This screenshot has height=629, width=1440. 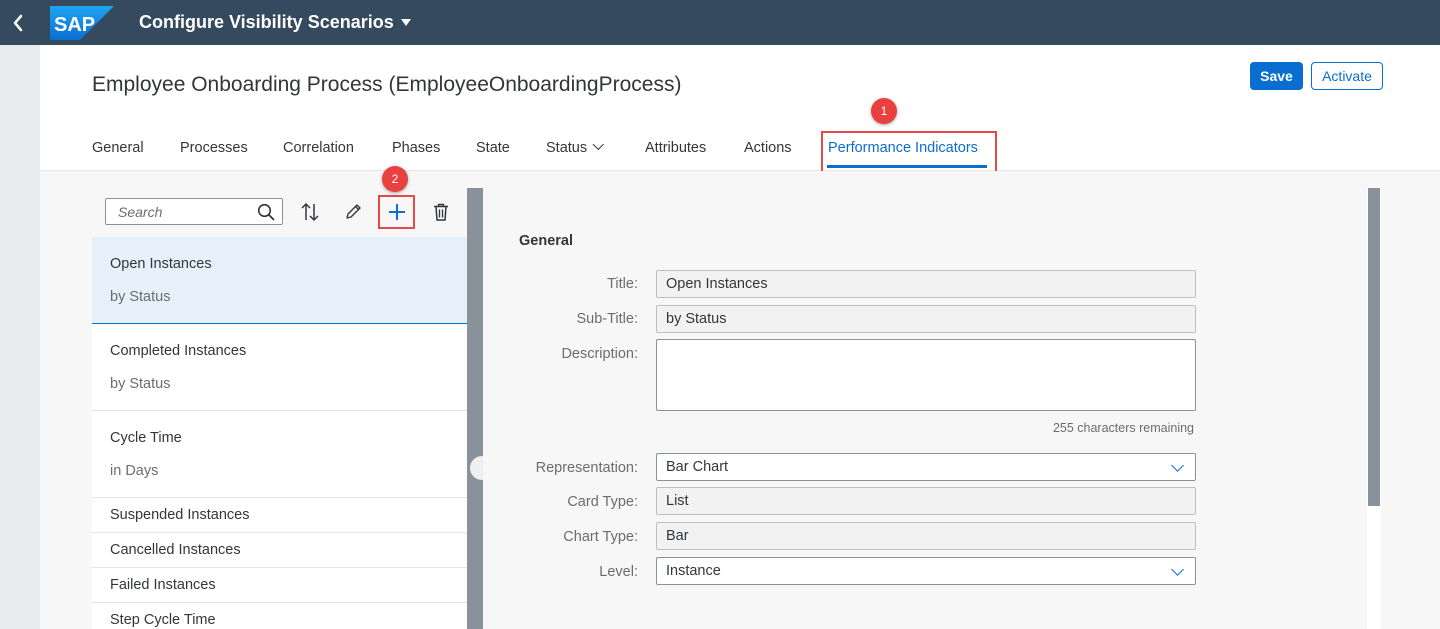 What do you see at coordinates (118, 148) in the screenshot?
I see `tab-general: General` at bounding box center [118, 148].